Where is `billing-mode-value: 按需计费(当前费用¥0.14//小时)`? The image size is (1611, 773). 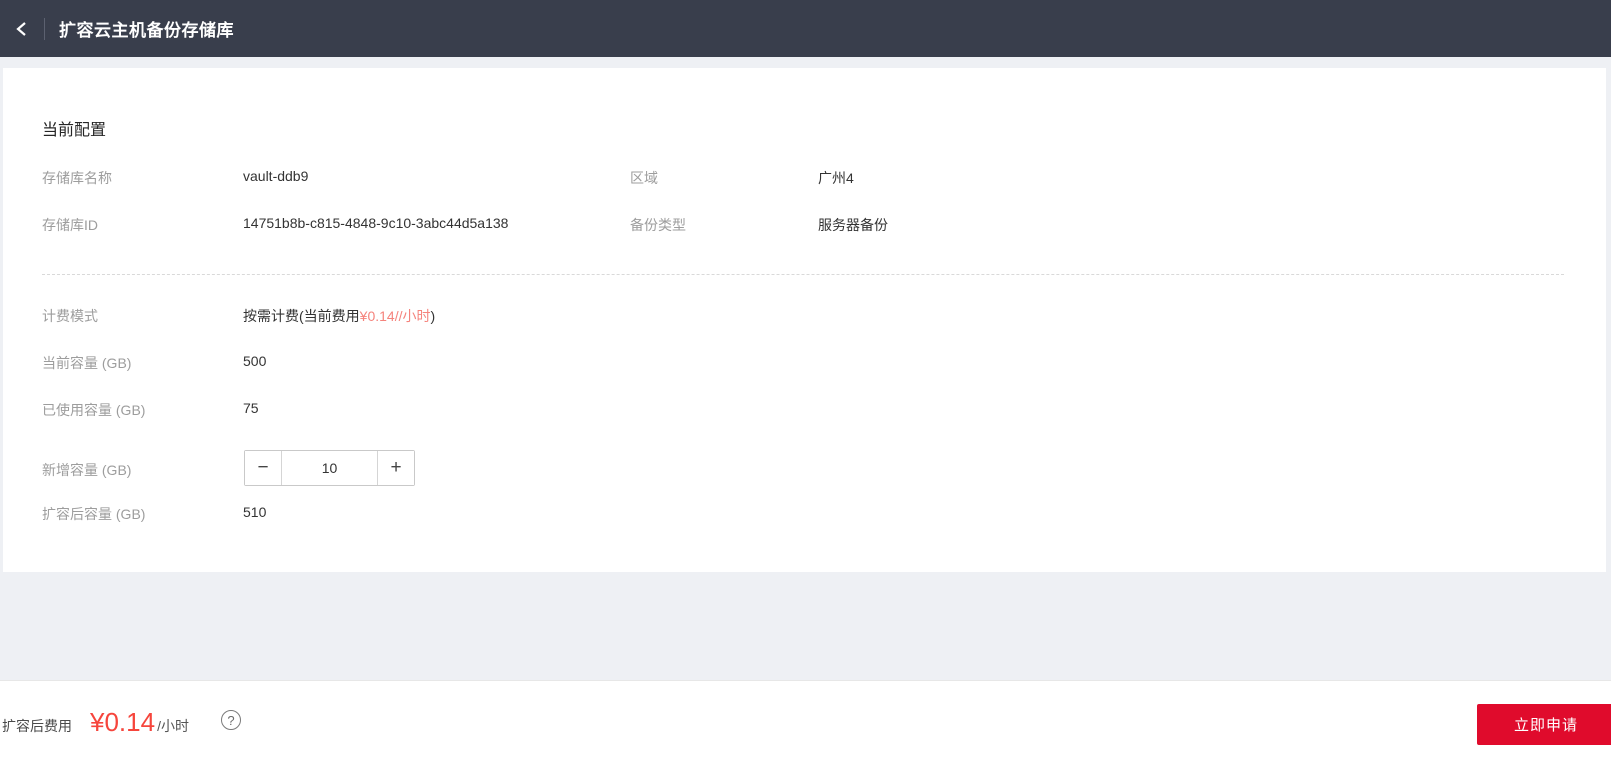 billing-mode-value: 按需计费(当前费用¥0.14//小时) is located at coordinates (339, 316).